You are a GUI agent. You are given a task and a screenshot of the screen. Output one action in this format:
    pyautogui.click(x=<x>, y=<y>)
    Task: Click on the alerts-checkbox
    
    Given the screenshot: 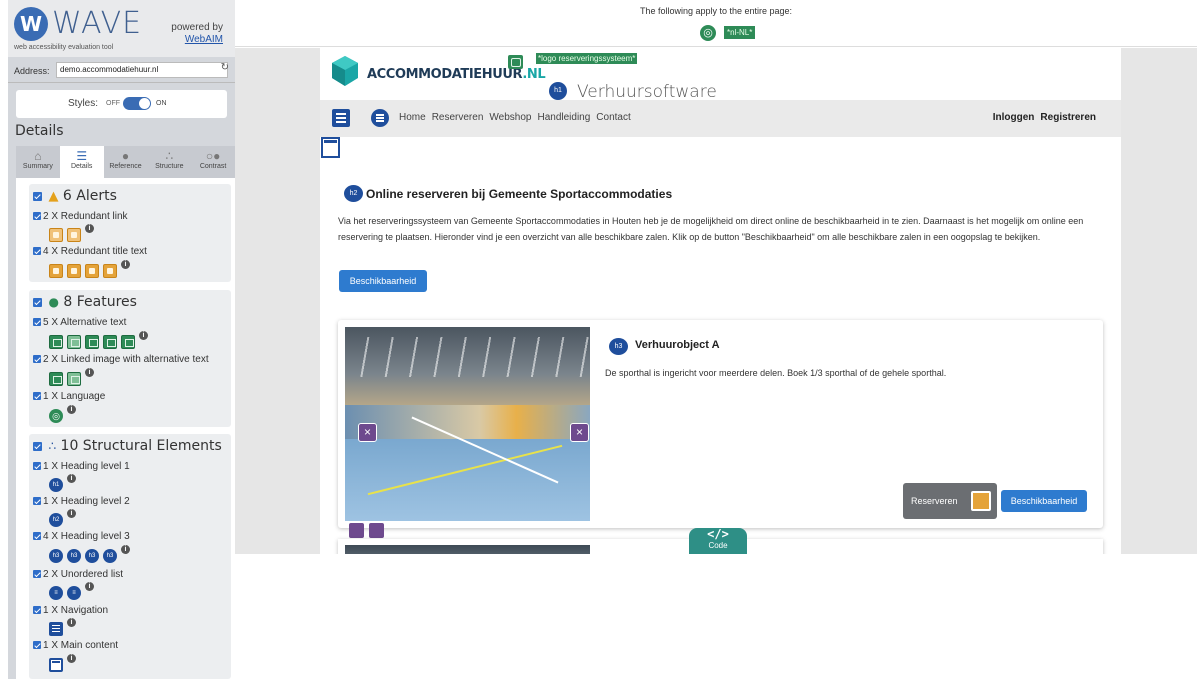 What is the action you would take?
    pyautogui.click(x=37, y=196)
    